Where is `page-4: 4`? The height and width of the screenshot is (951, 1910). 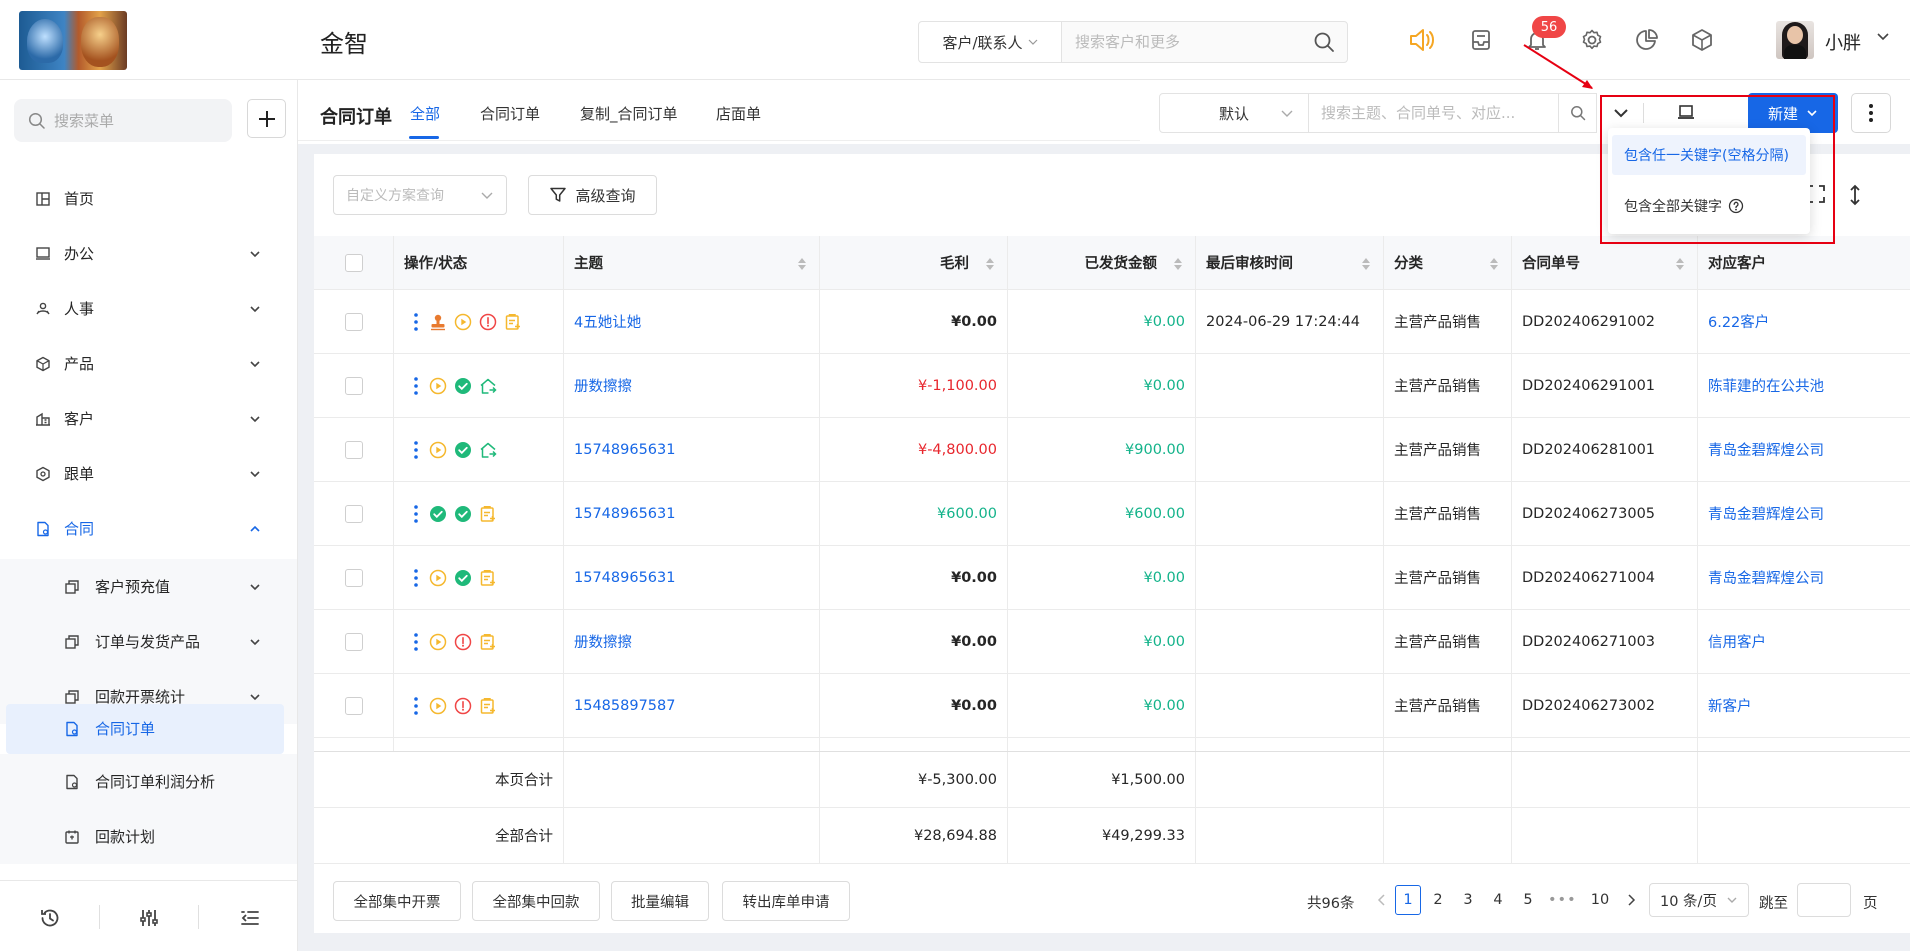 page-4: 4 is located at coordinates (1498, 900).